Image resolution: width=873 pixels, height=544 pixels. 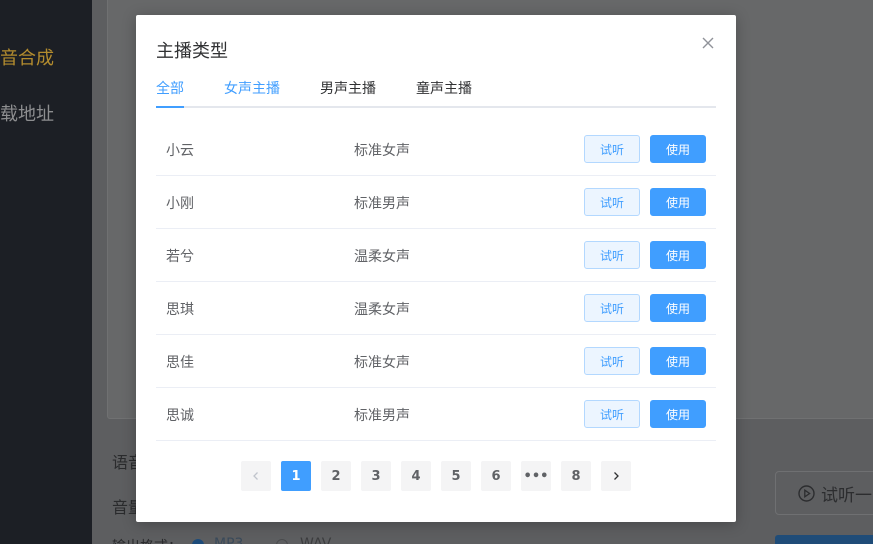 What do you see at coordinates (282, 541) in the screenshot?
I see `format-radio-wav` at bounding box center [282, 541].